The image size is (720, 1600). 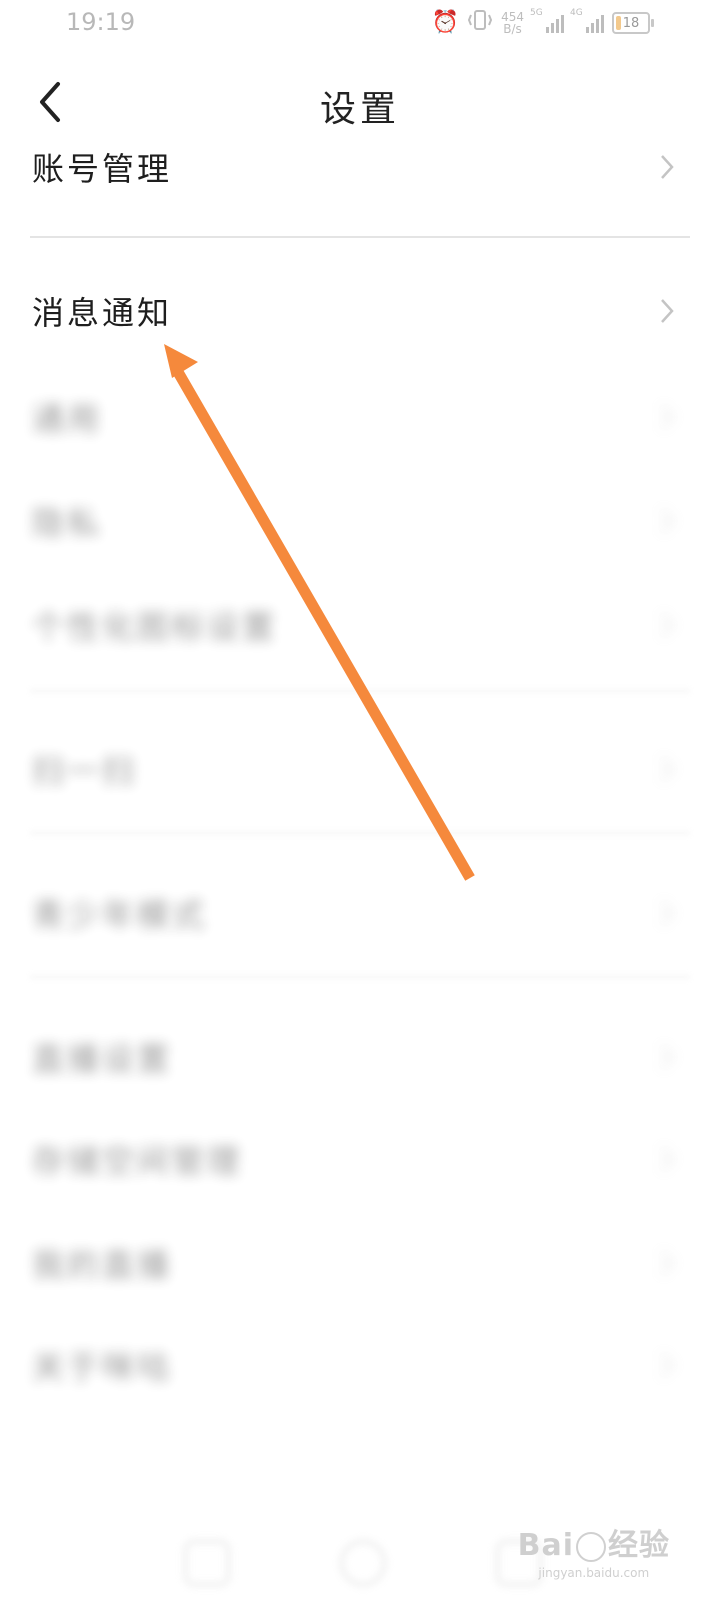 What do you see at coordinates (536, 13) in the screenshot?
I see `sim1-network-tag: 5G` at bounding box center [536, 13].